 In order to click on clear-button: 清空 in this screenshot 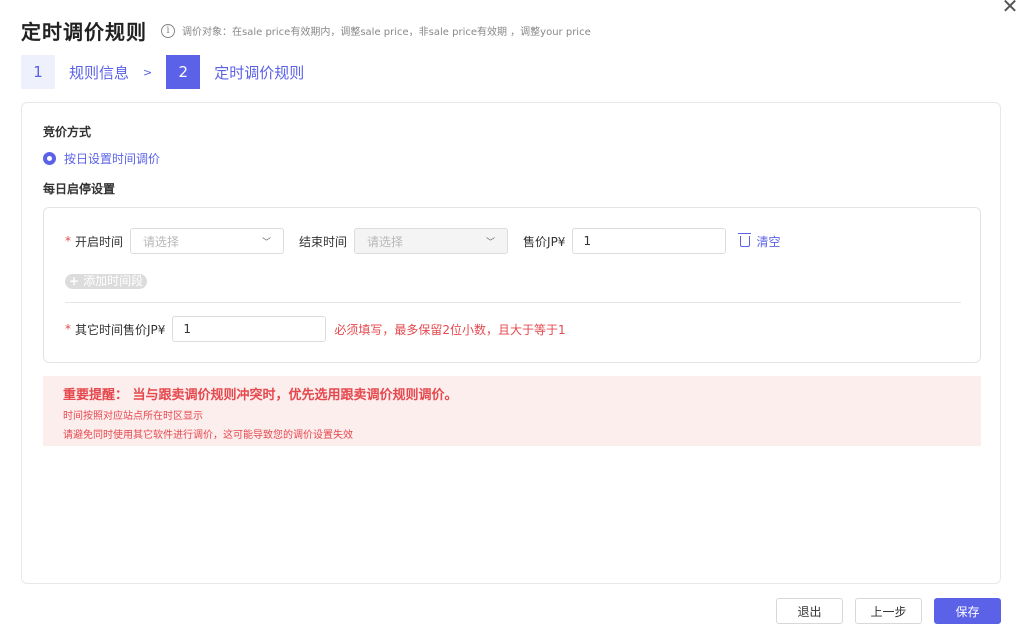, I will do `click(759, 241)`.